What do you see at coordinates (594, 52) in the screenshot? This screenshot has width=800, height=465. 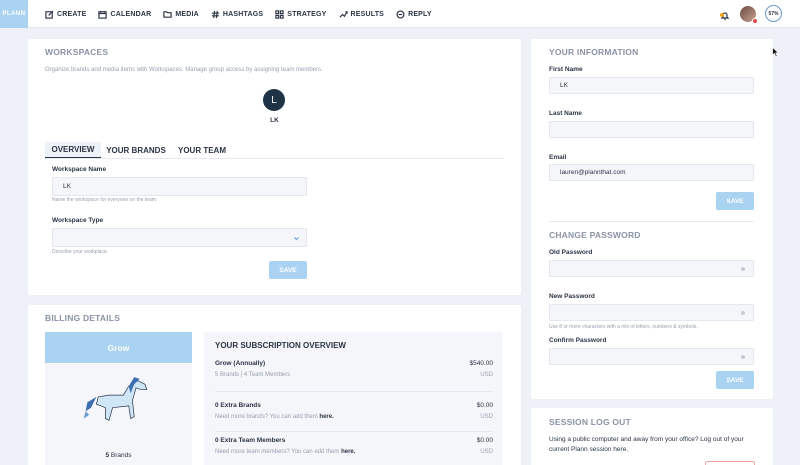 I see `your-information-title: YOUR INFORMATION` at bounding box center [594, 52].